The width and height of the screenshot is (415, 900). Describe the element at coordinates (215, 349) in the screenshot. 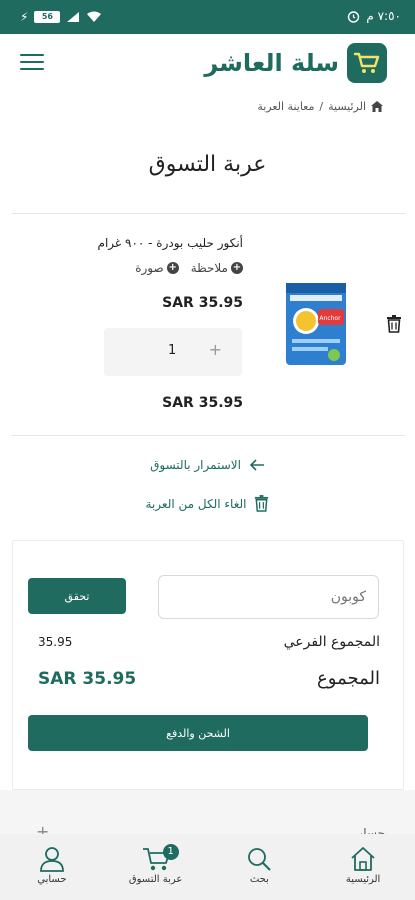

I see `quantity-plus-button: +` at that location.